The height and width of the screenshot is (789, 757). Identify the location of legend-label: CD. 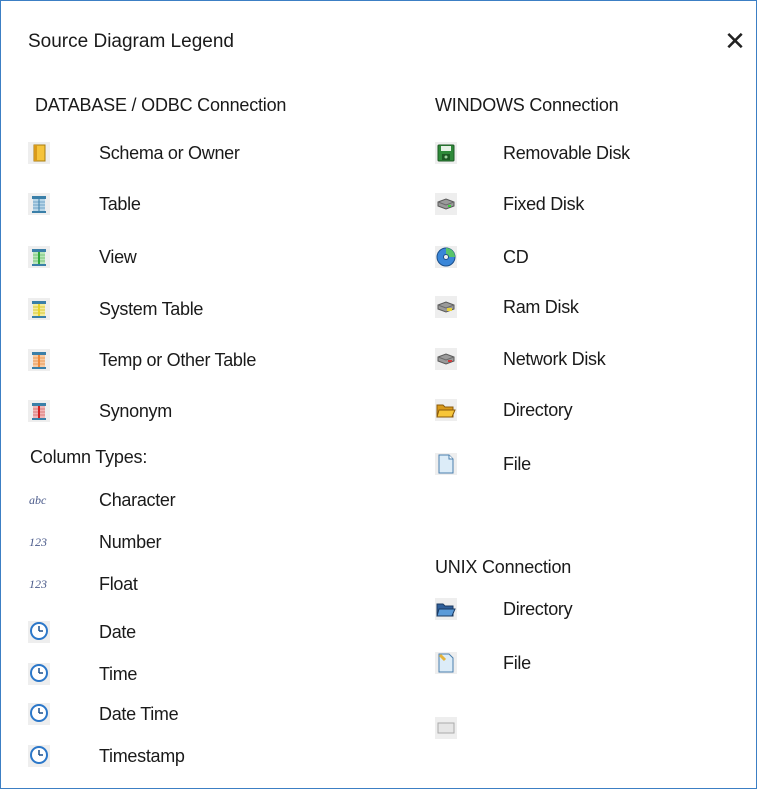
(516, 257).